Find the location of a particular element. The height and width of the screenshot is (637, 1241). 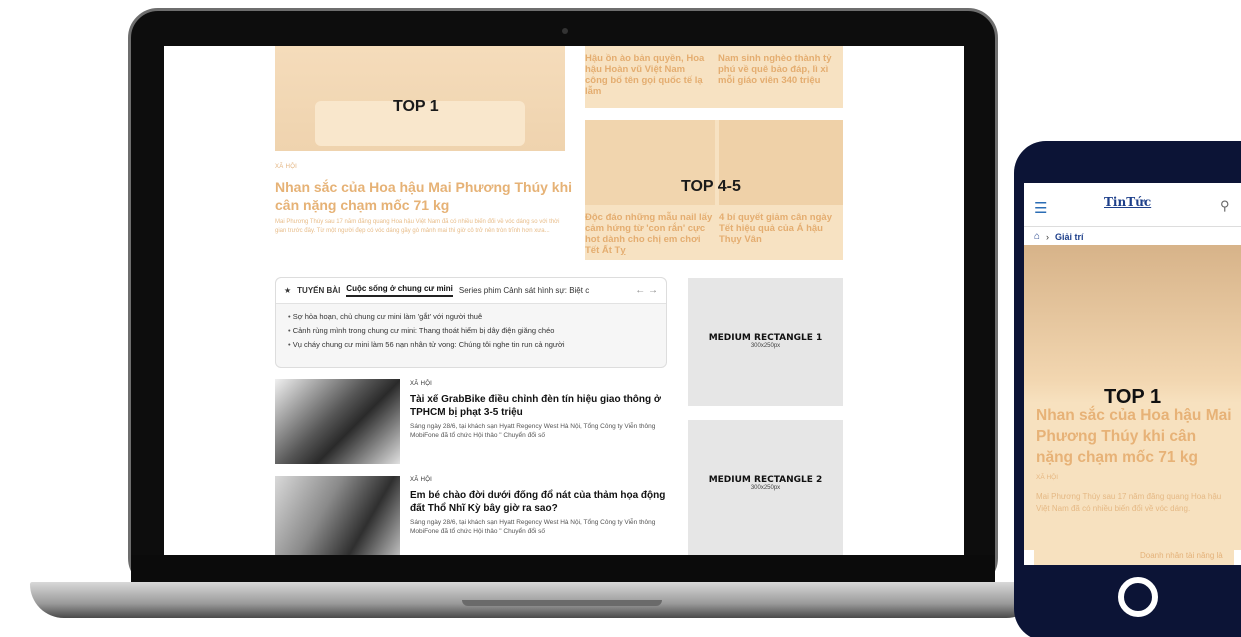

phone-category: XÃ HỘI is located at coordinates (1047, 477).